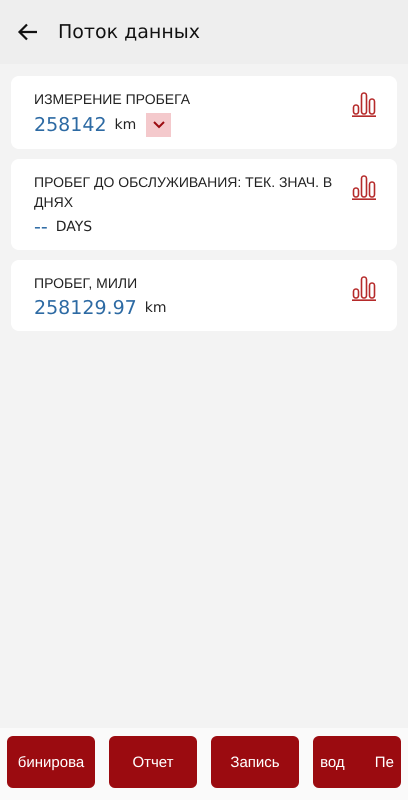  I want to click on parameter-unit: DAYS, so click(74, 227).